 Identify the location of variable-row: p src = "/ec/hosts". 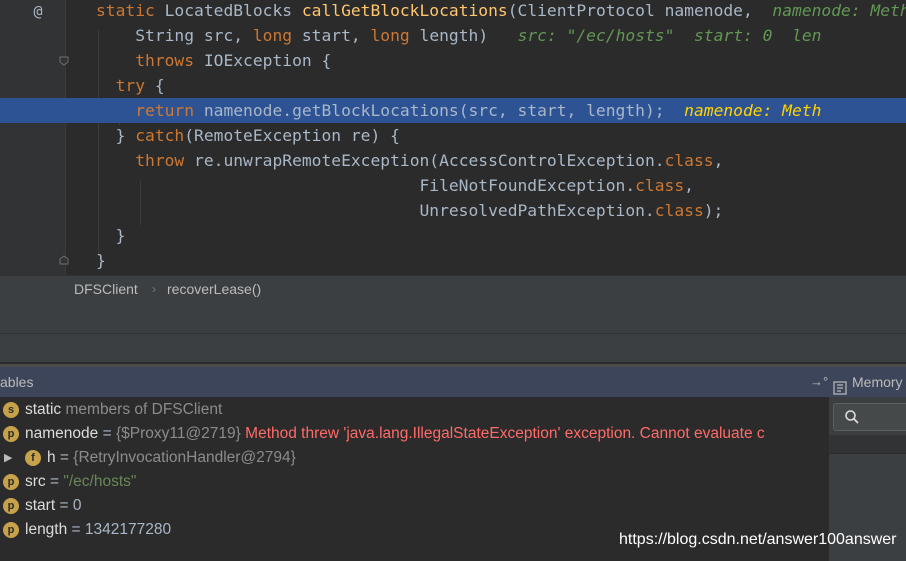
(414, 482).